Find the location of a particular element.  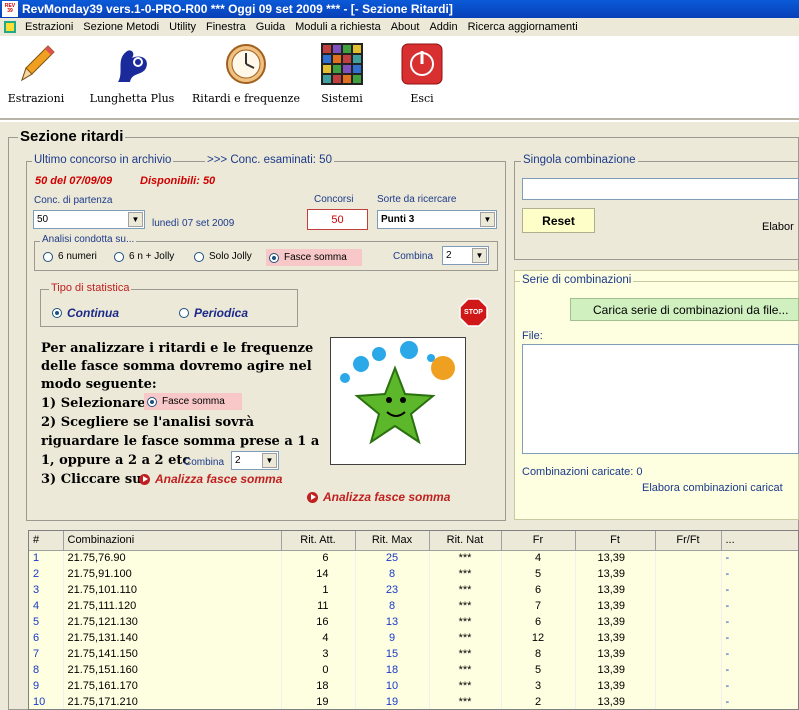

radio-continua: Continua is located at coordinates (85, 313).